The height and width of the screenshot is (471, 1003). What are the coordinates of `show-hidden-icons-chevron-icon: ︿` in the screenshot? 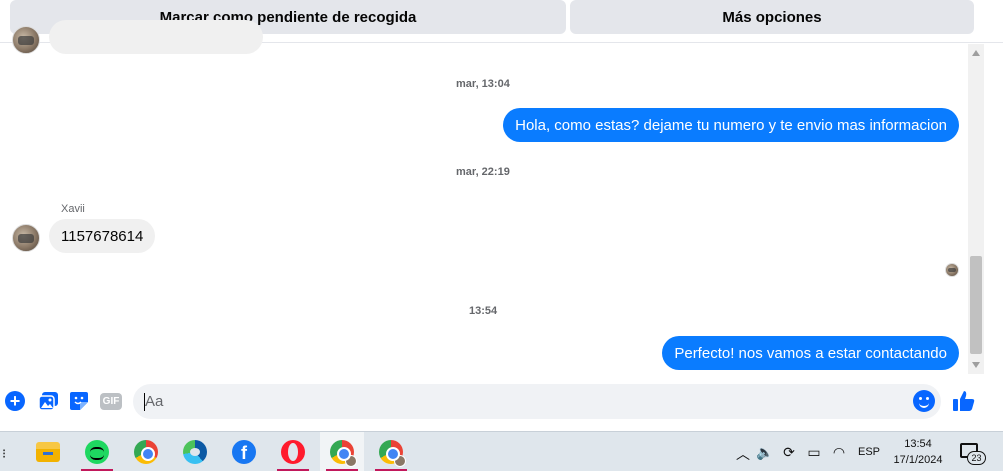 It's located at (743, 454).